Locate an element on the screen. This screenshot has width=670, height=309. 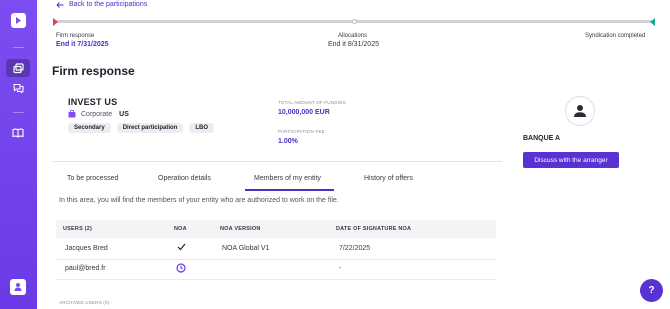
tab-to-be-processed: To be processed is located at coordinates (92, 178).